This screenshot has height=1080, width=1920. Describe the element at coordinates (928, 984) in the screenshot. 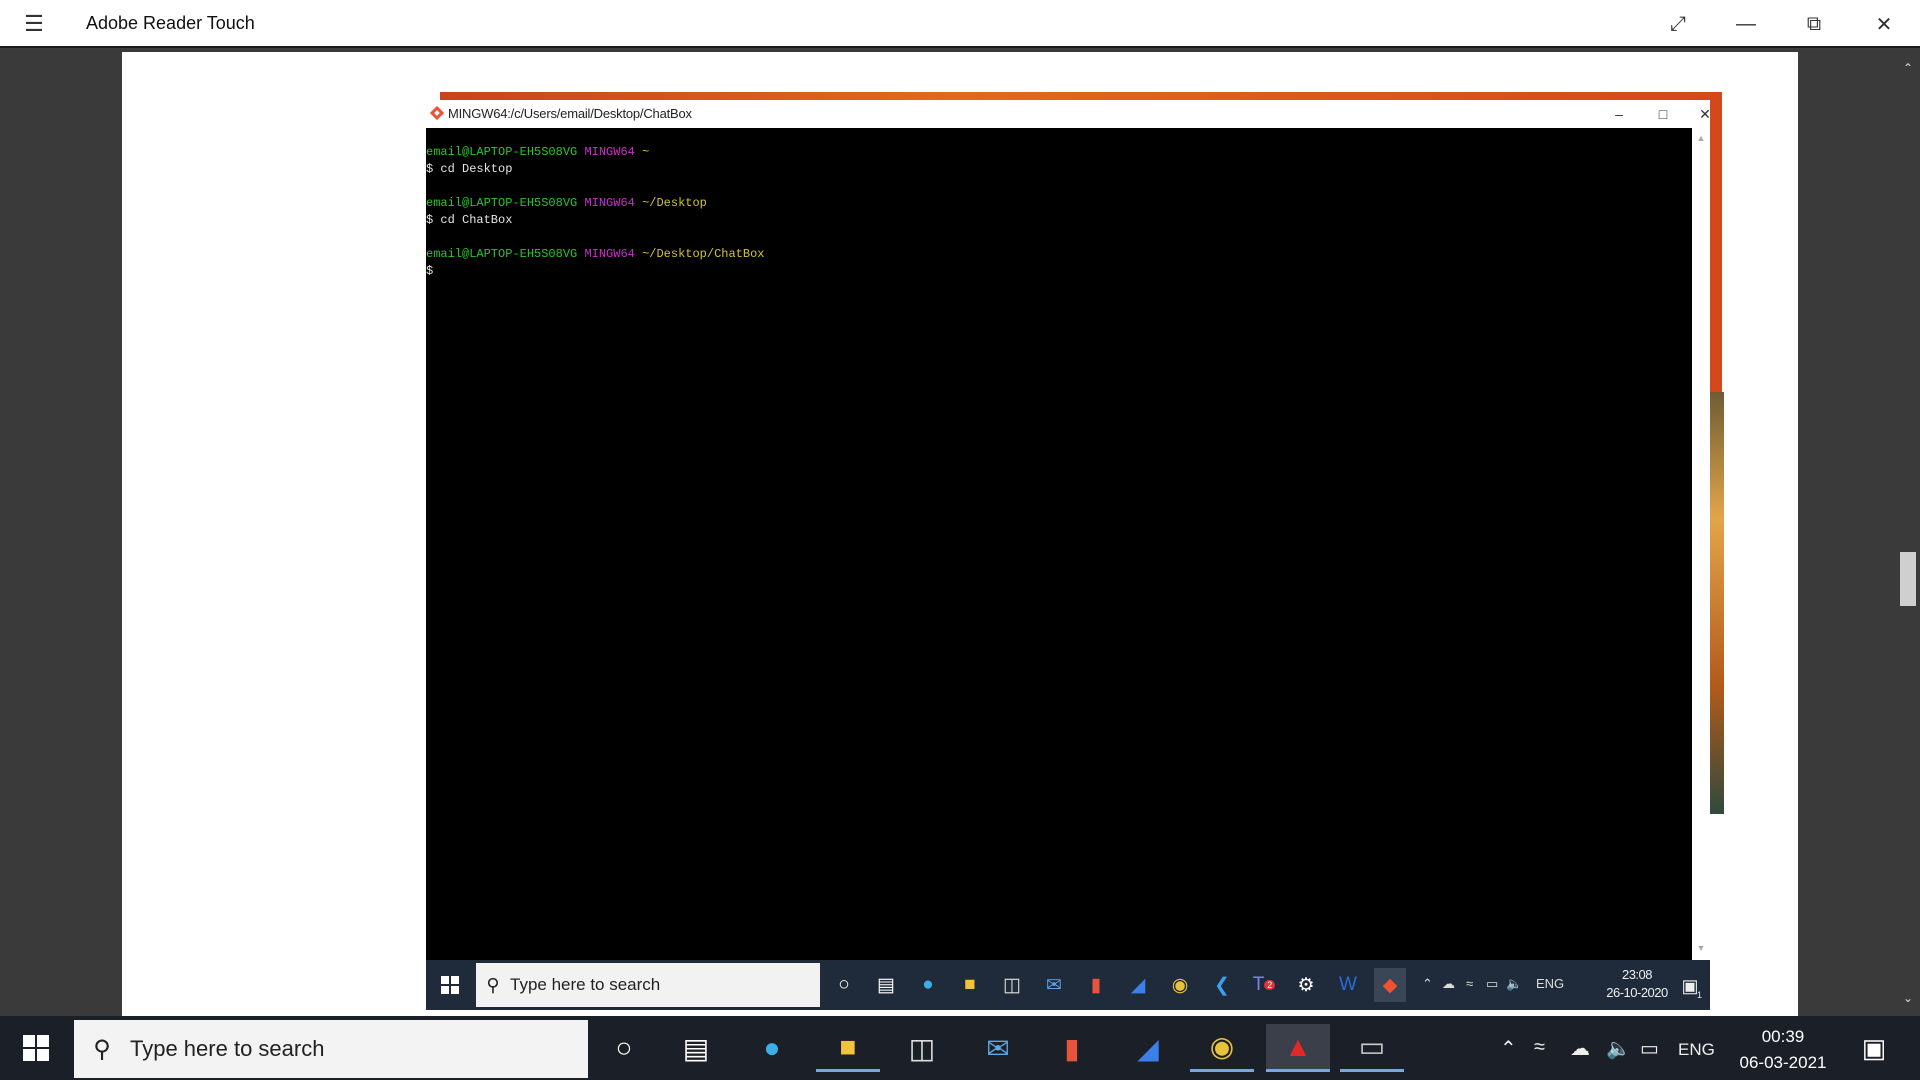

I see `inner-edge-icon: ●` at that location.